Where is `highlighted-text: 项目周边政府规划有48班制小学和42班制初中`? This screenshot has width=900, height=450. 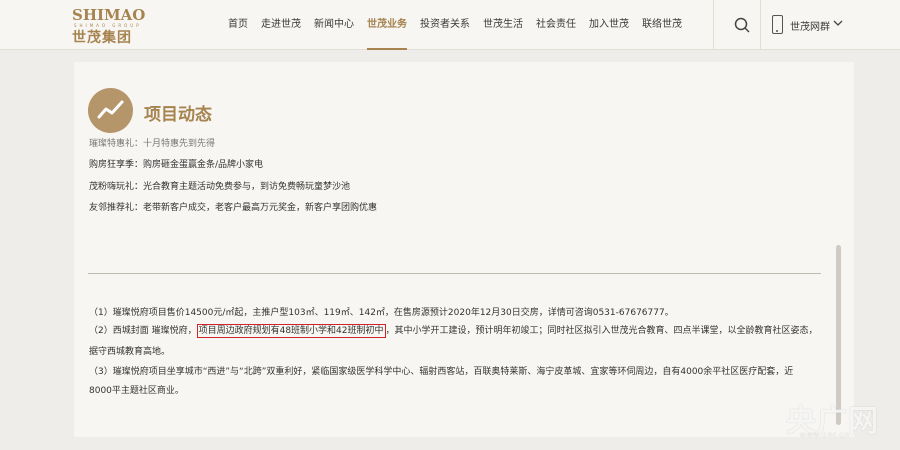 highlighted-text: 项目周边政府规划有48班制小学和42班制初中 is located at coordinates (291, 331).